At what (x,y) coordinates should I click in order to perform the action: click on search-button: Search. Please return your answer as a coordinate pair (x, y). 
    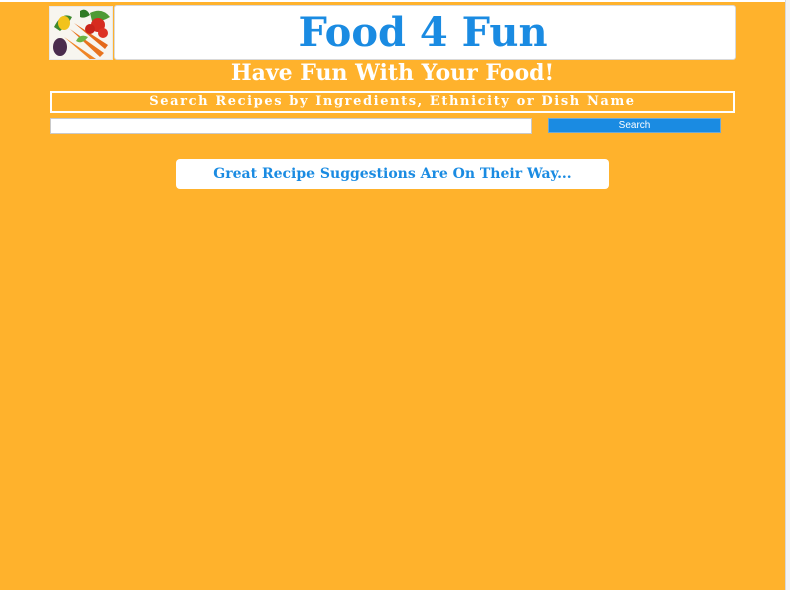
    Looking at the image, I should click on (634, 125).